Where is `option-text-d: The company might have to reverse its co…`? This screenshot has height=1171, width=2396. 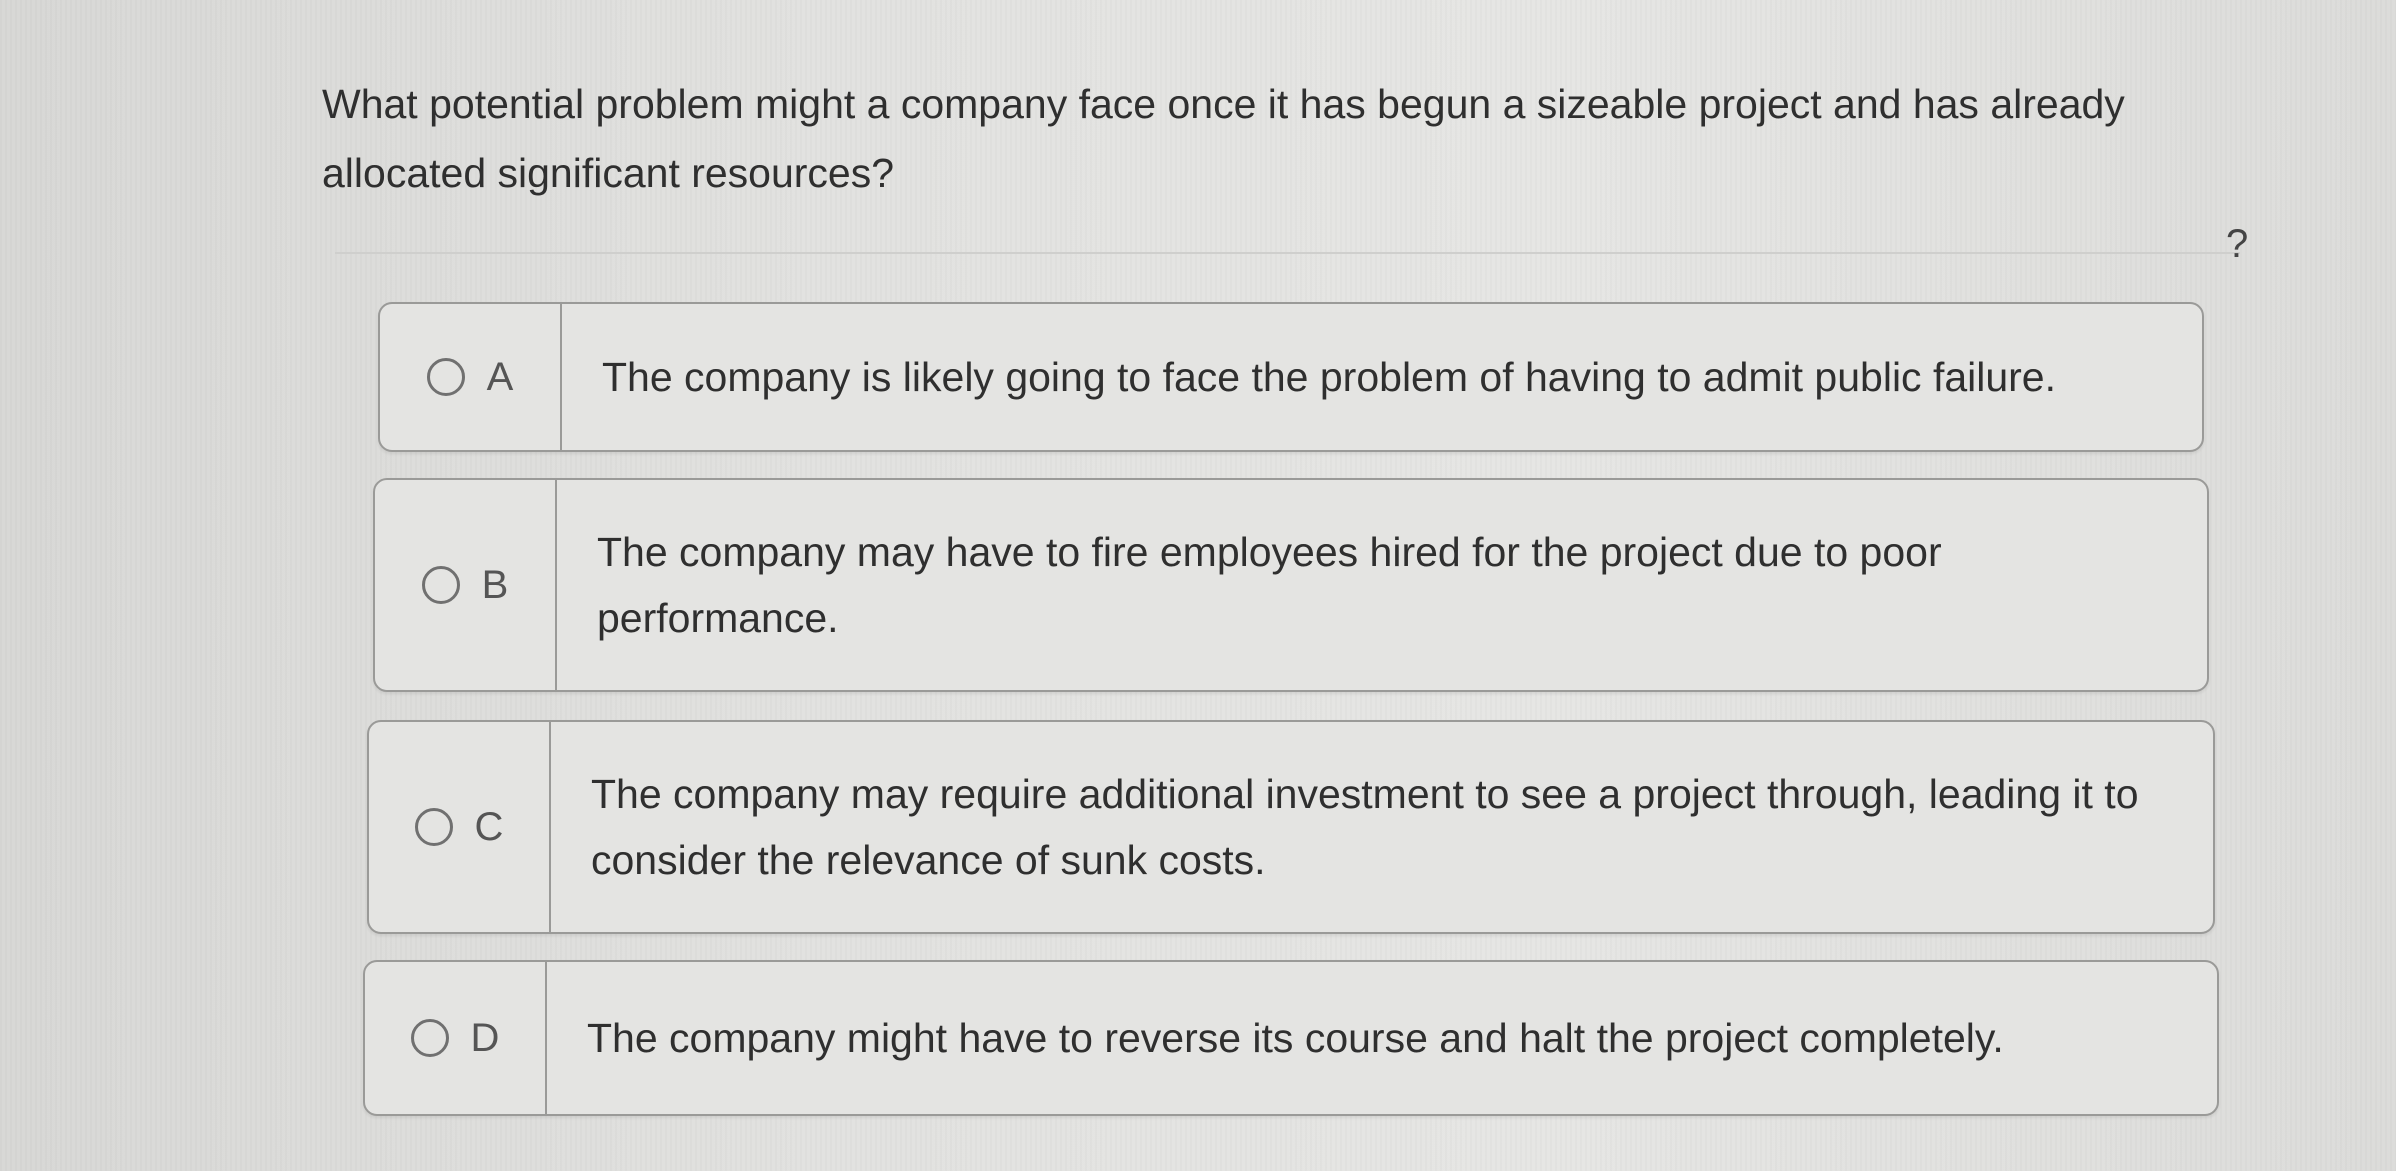
option-text-d: The company might have to reverse its co… is located at coordinates (1295, 1038).